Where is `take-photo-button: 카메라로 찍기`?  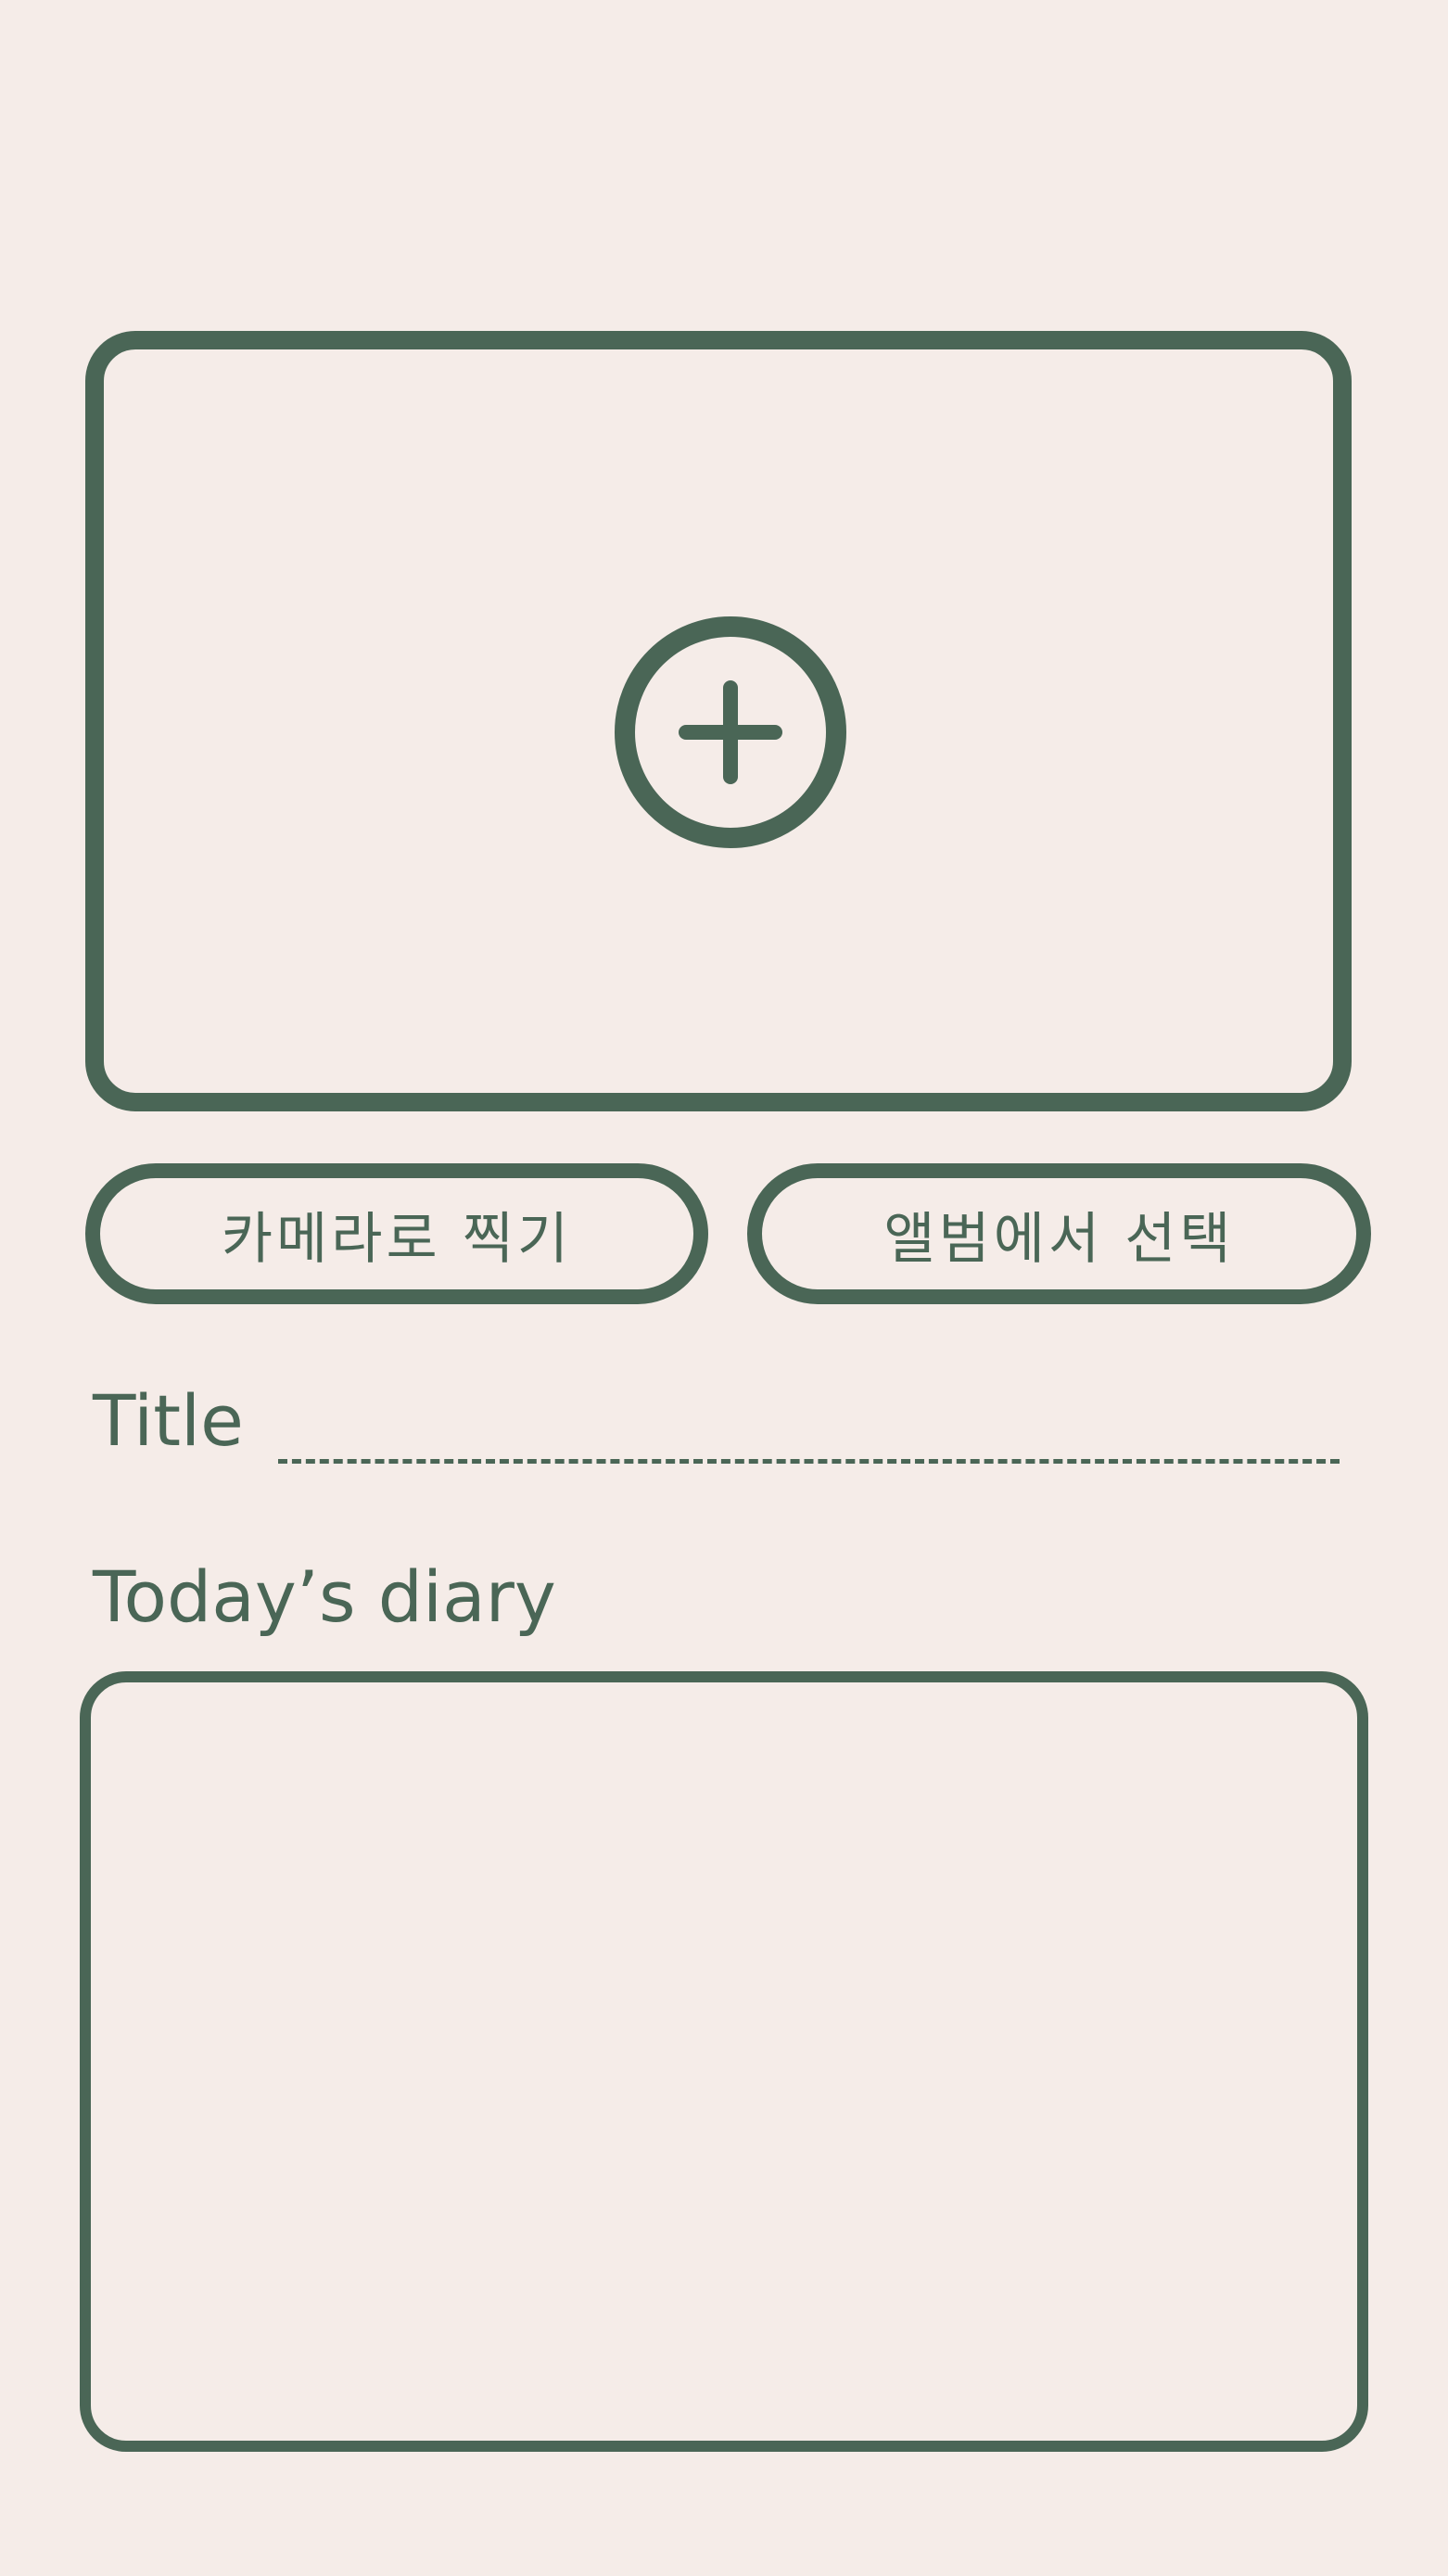 take-photo-button: 카메라로 찍기 is located at coordinates (397, 1233).